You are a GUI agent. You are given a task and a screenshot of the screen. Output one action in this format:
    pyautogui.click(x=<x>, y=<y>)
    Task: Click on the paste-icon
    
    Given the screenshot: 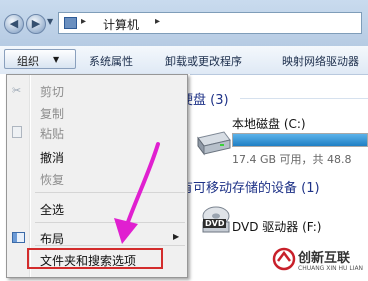 What is the action you would take?
    pyautogui.click(x=17, y=132)
    